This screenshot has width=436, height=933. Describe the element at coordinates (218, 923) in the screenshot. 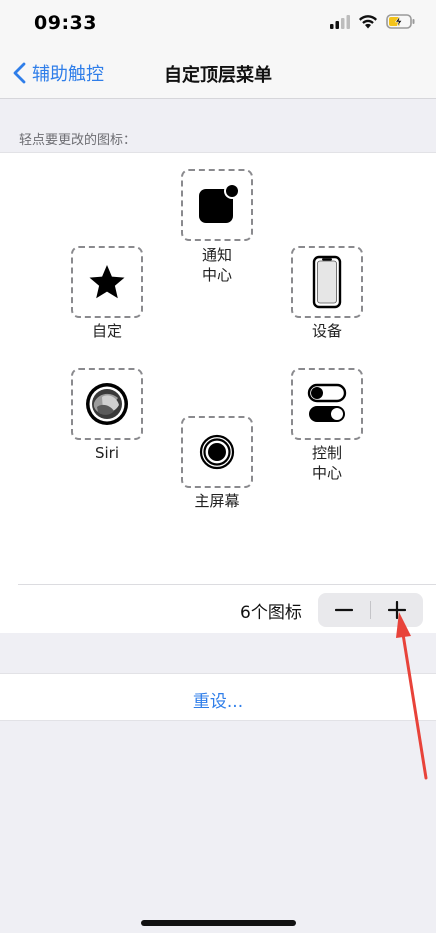

I see `home-indicator` at that location.